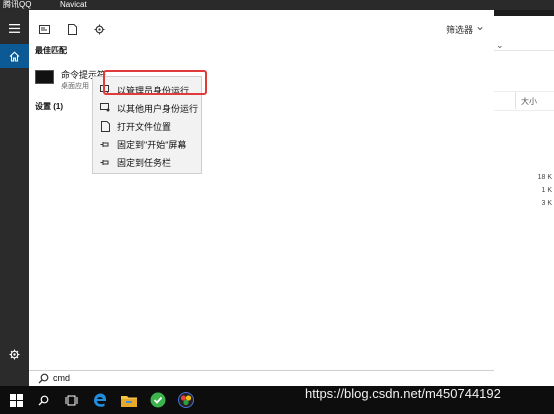 The height and width of the screenshot is (414, 554). Describe the element at coordinates (158, 108) in the screenshot. I see `menu-item-label: 以其他用户身份运行` at that location.